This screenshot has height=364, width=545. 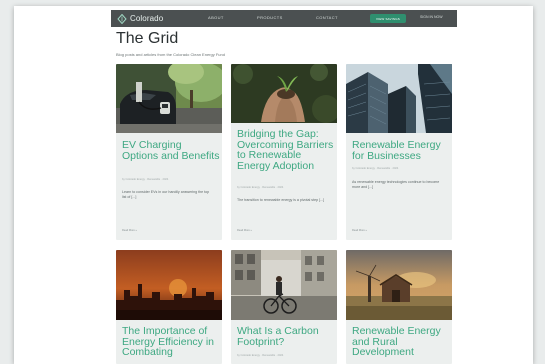 I want to click on page-title: The Grid, so click(x=147, y=38).